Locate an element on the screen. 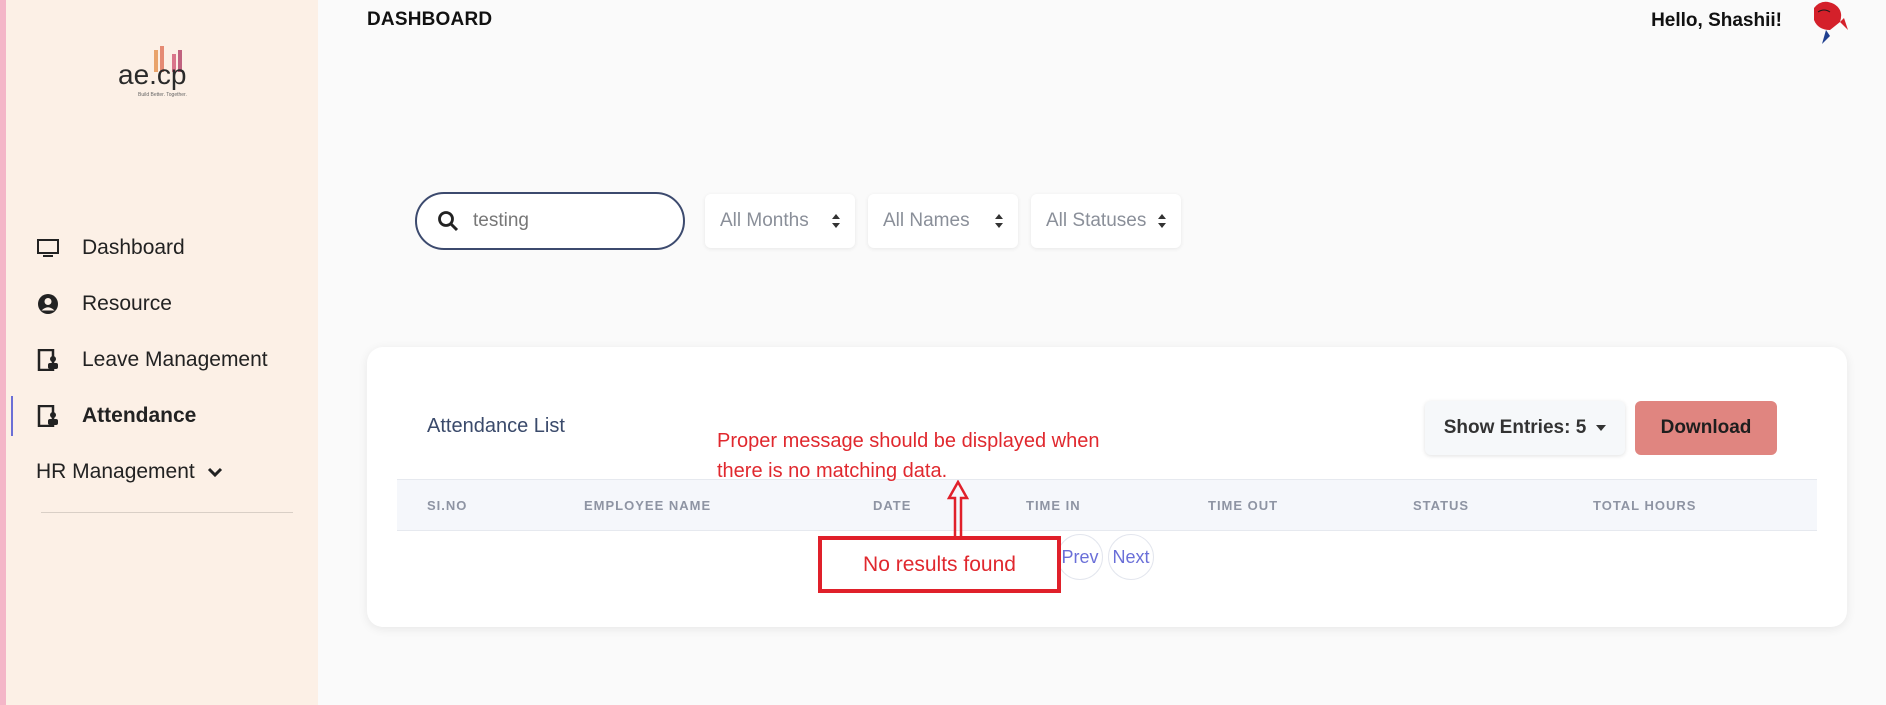  column-header: TIME IN is located at coordinates (1053, 505).